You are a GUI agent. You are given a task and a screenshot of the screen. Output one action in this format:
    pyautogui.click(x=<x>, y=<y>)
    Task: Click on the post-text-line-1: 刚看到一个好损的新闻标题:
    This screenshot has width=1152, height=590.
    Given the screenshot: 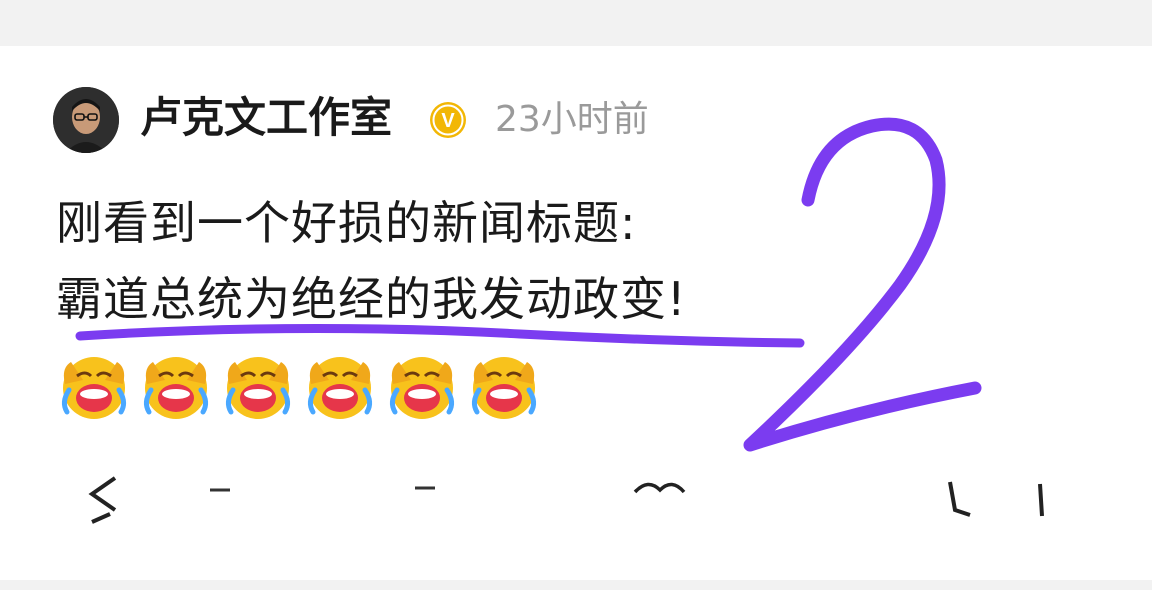 What is the action you would take?
    pyautogui.click(x=346, y=223)
    